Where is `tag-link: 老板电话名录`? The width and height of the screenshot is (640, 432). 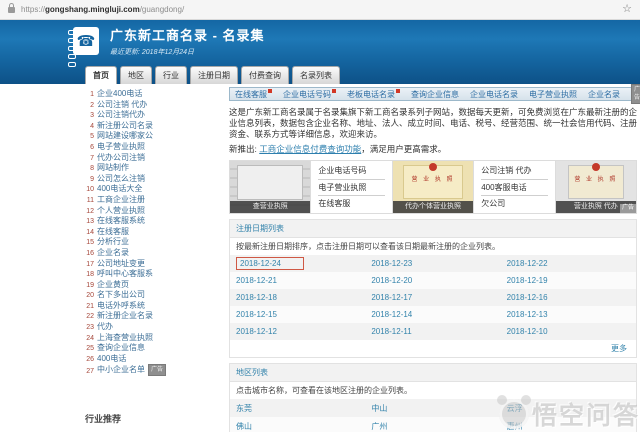 tag-link: 老板电话名录 is located at coordinates (373, 94).